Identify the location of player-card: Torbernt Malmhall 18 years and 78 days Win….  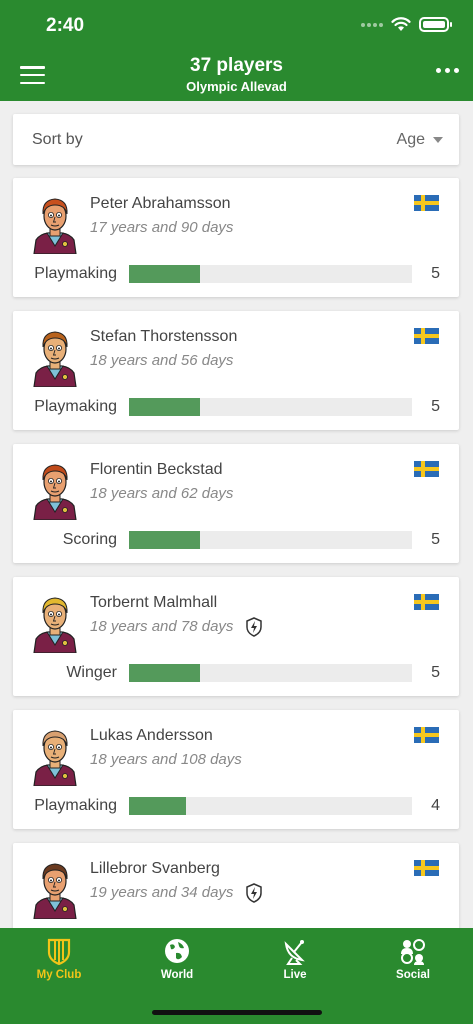
(236, 636).